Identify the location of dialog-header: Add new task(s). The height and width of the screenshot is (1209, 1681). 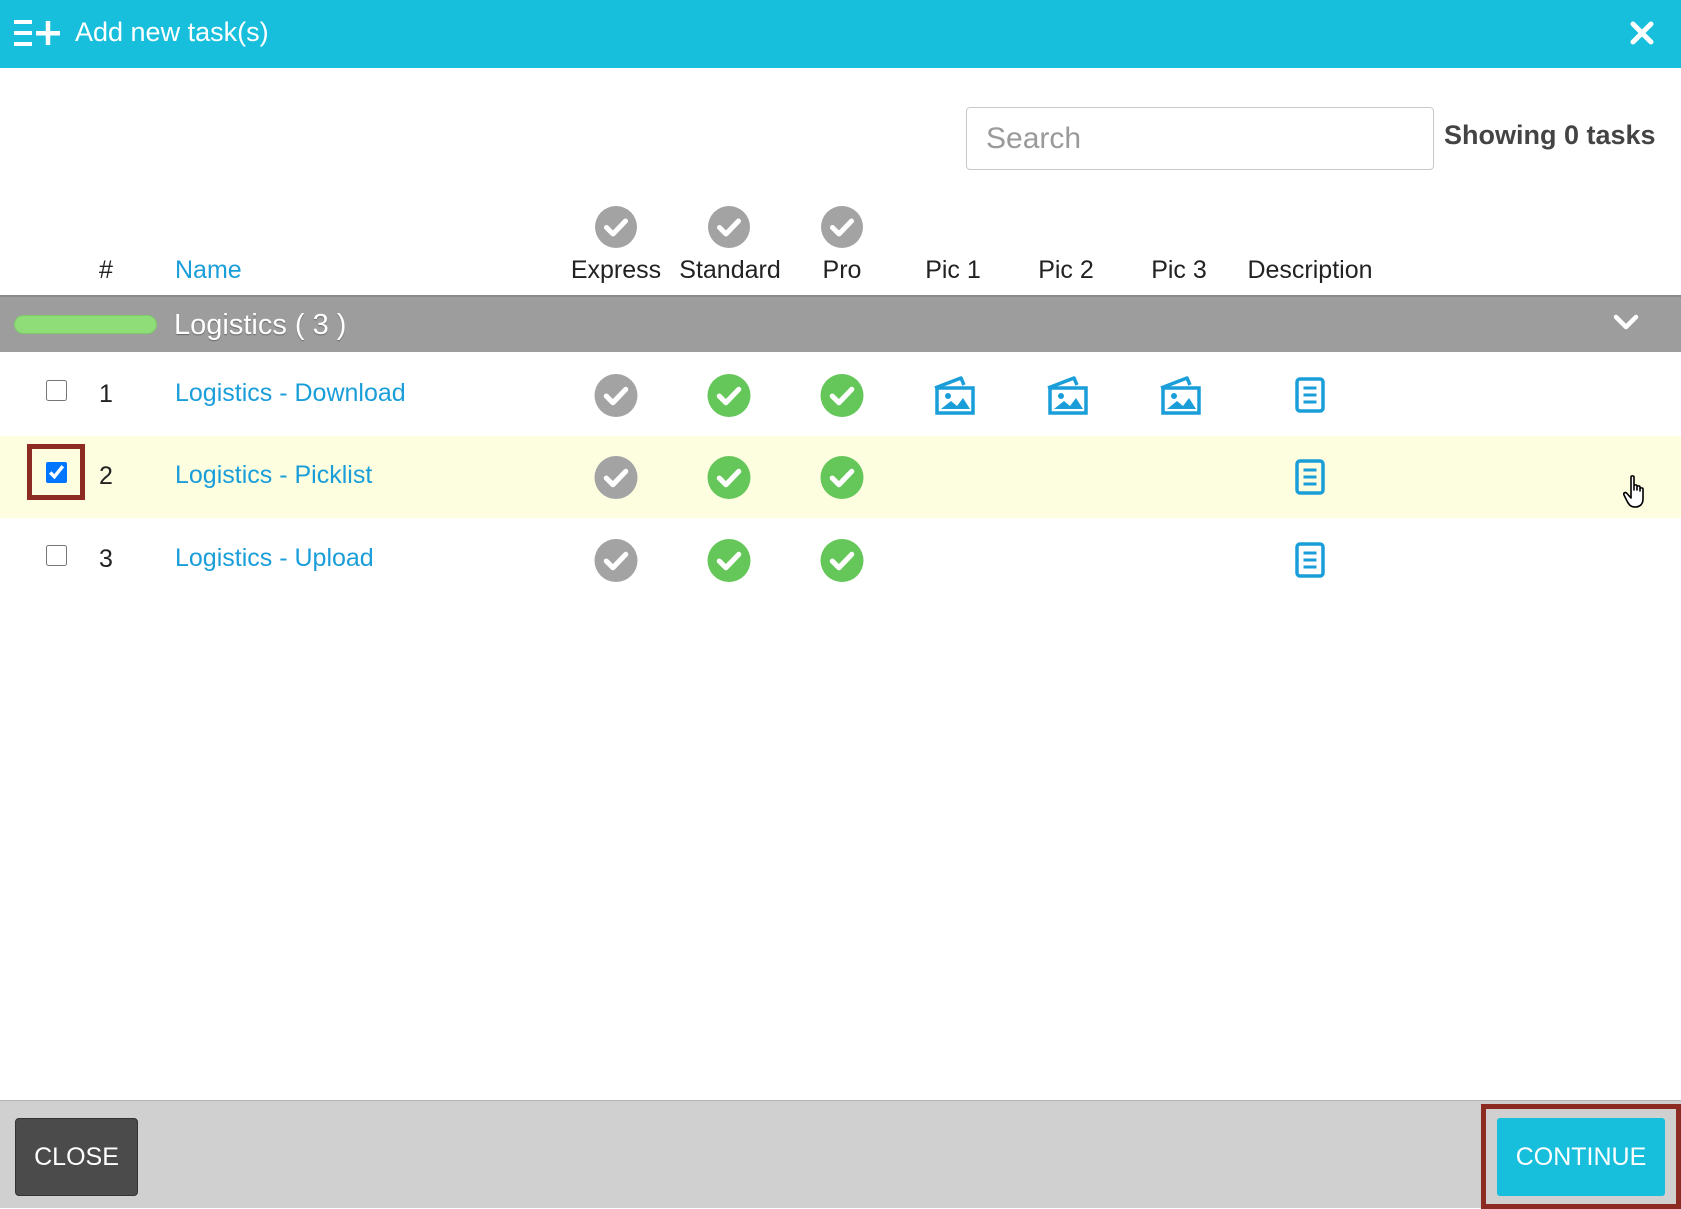
(840, 34).